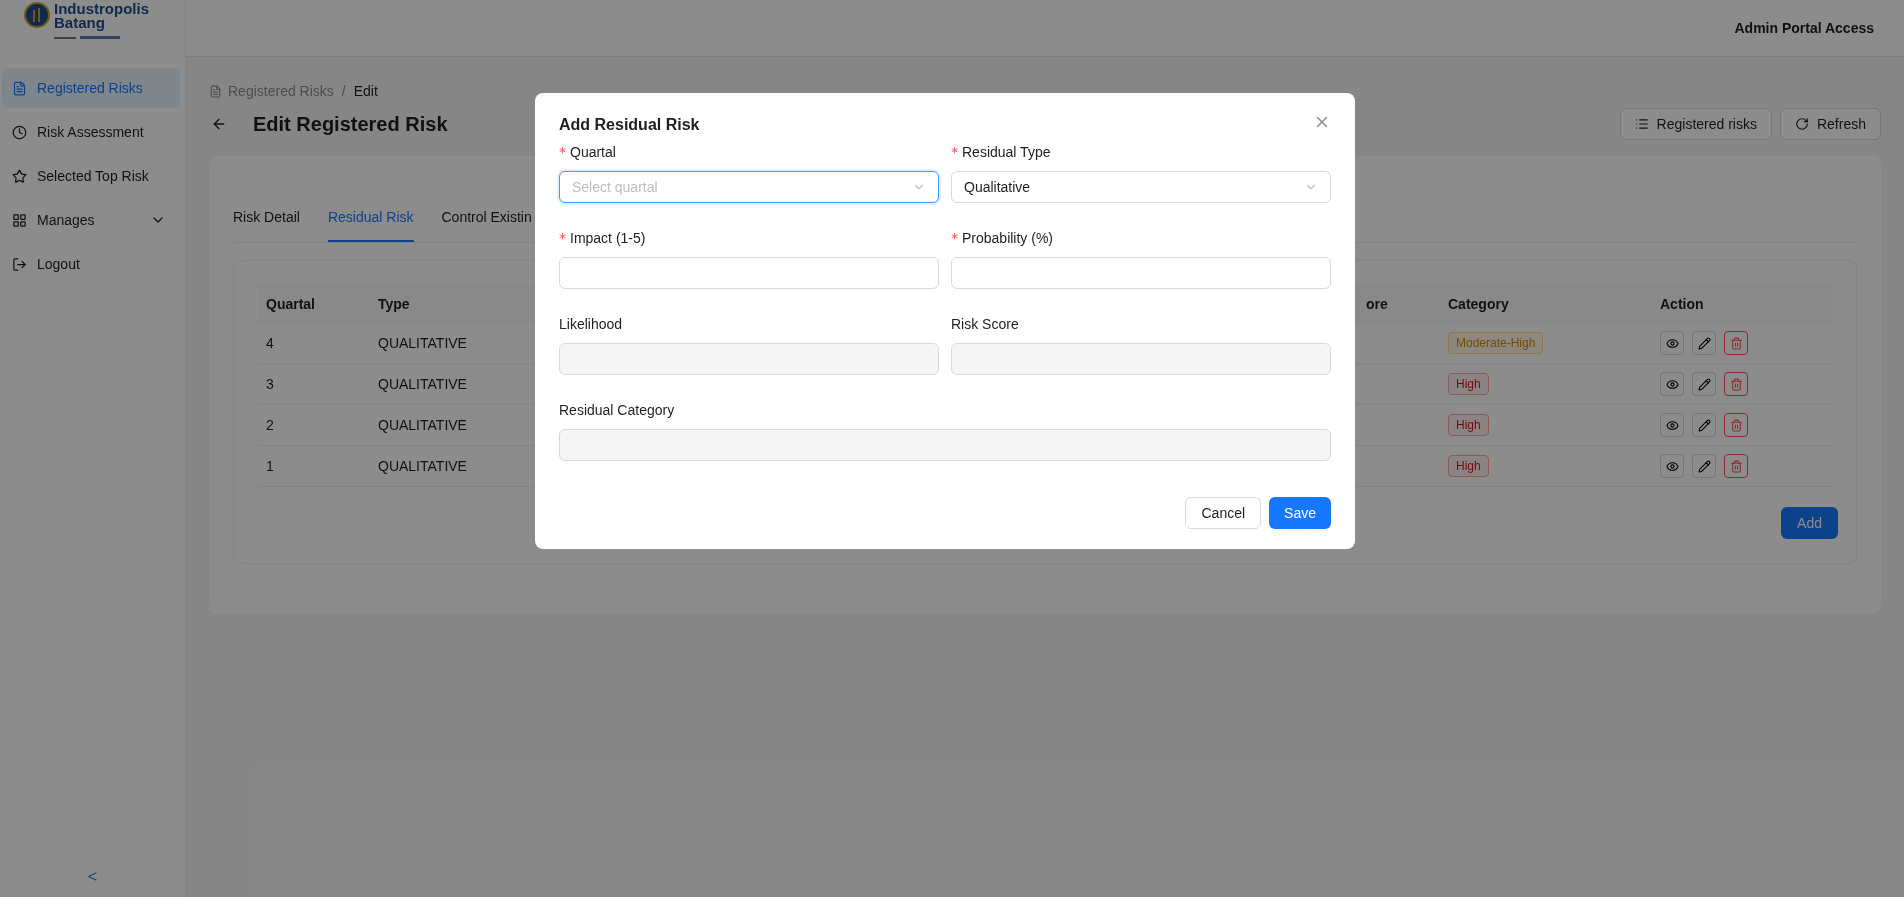 The width and height of the screenshot is (1904, 897). What do you see at coordinates (593, 152) in the screenshot?
I see `field-label: Quartal` at bounding box center [593, 152].